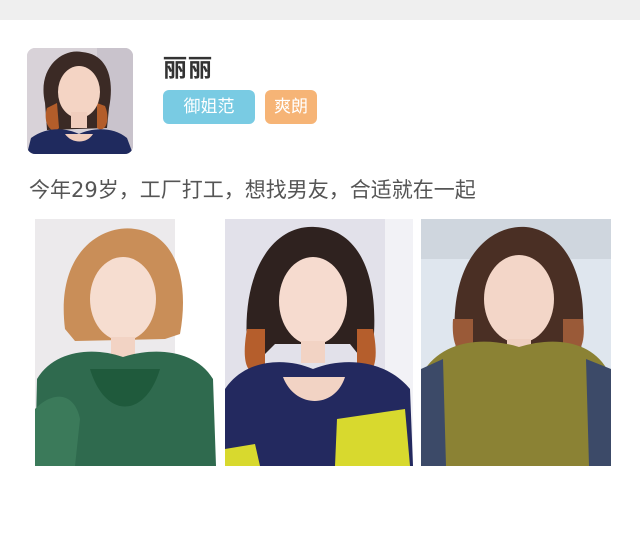 The height and width of the screenshot is (537, 640). What do you see at coordinates (291, 107) in the screenshot?
I see `tag-badge-secondary: 爽朗` at bounding box center [291, 107].